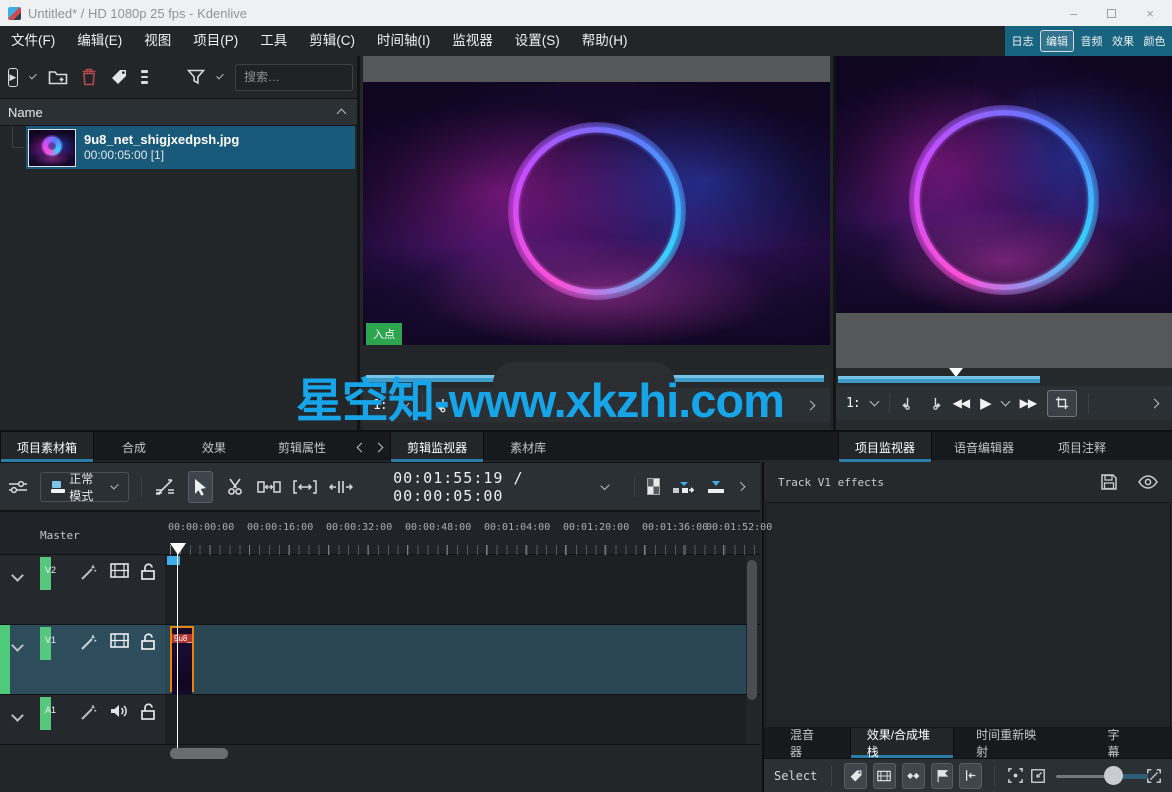 This screenshot has width=1172, height=792. What do you see at coordinates (939, 379) in the screenshot?
I see `project-monitor-zone-bar` at bounding box center [939, 379].